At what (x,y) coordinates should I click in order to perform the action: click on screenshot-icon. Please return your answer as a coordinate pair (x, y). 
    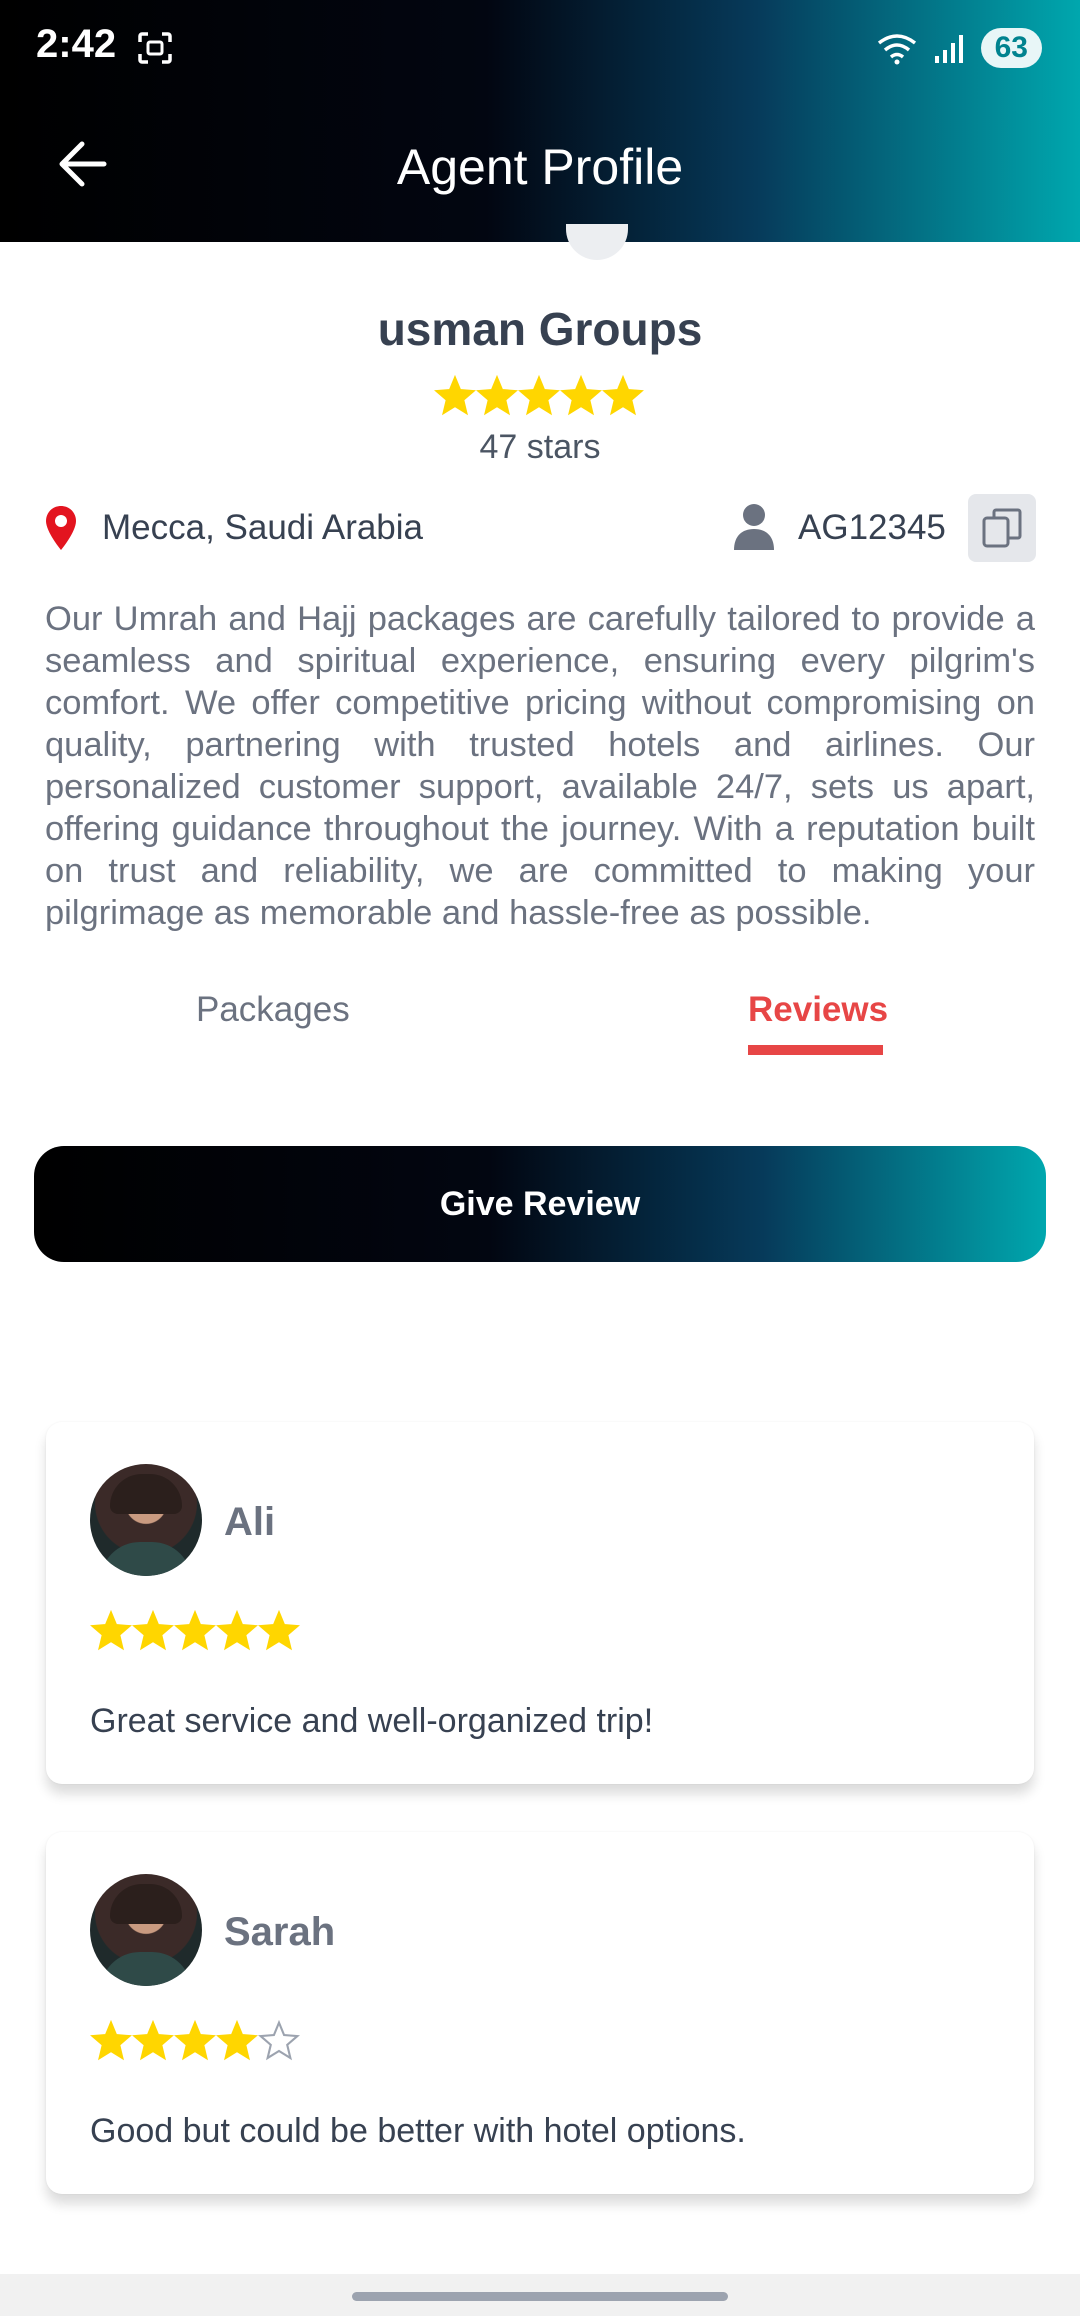
    Looking at the image, I should click on (155, 48).